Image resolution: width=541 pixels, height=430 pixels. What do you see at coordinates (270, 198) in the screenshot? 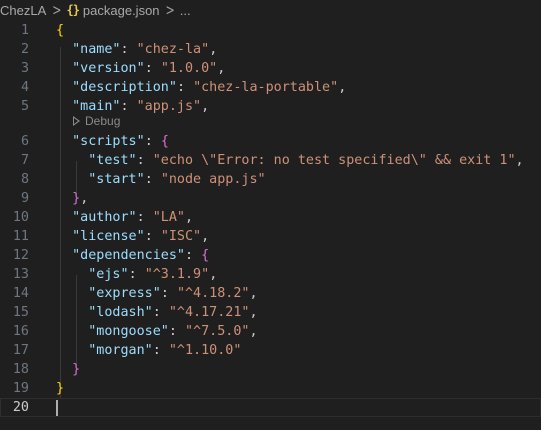
I see `code-line: 9 },` at bounding box center [270, 198].